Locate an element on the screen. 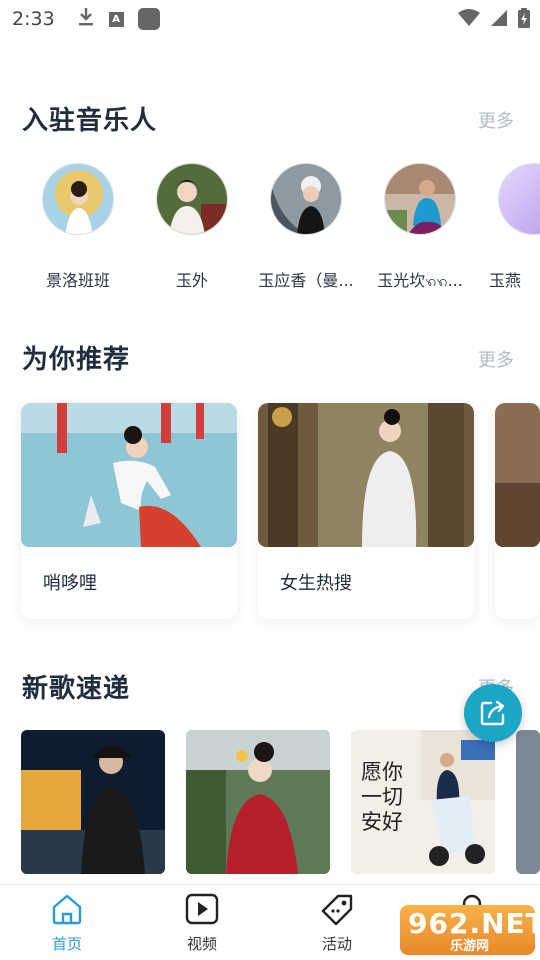 Image resolution: width=540 pixels, height=960 pixels. recommend-more-link: 更多 is located at coordinates (496, 359).